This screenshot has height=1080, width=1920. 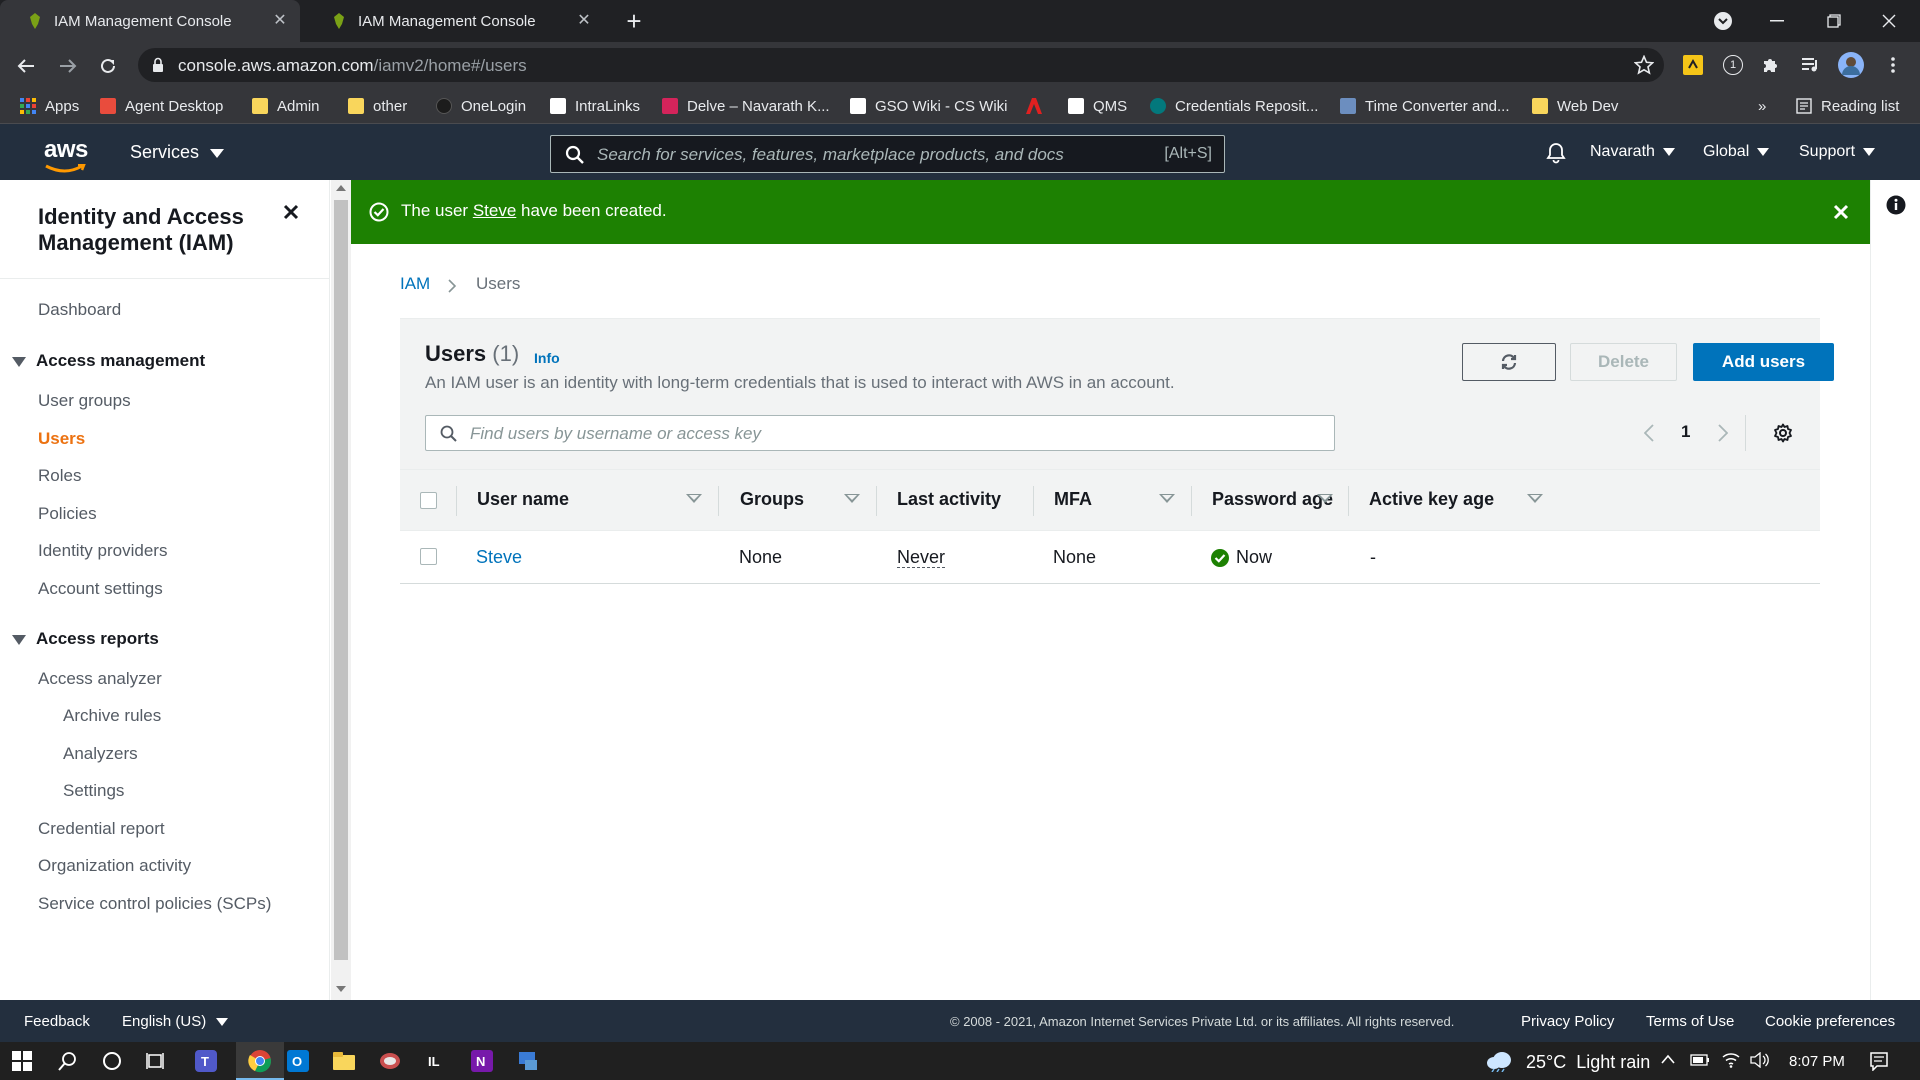 I want to click on reading-list-button: Reading list, so click(x=1847, y=106).